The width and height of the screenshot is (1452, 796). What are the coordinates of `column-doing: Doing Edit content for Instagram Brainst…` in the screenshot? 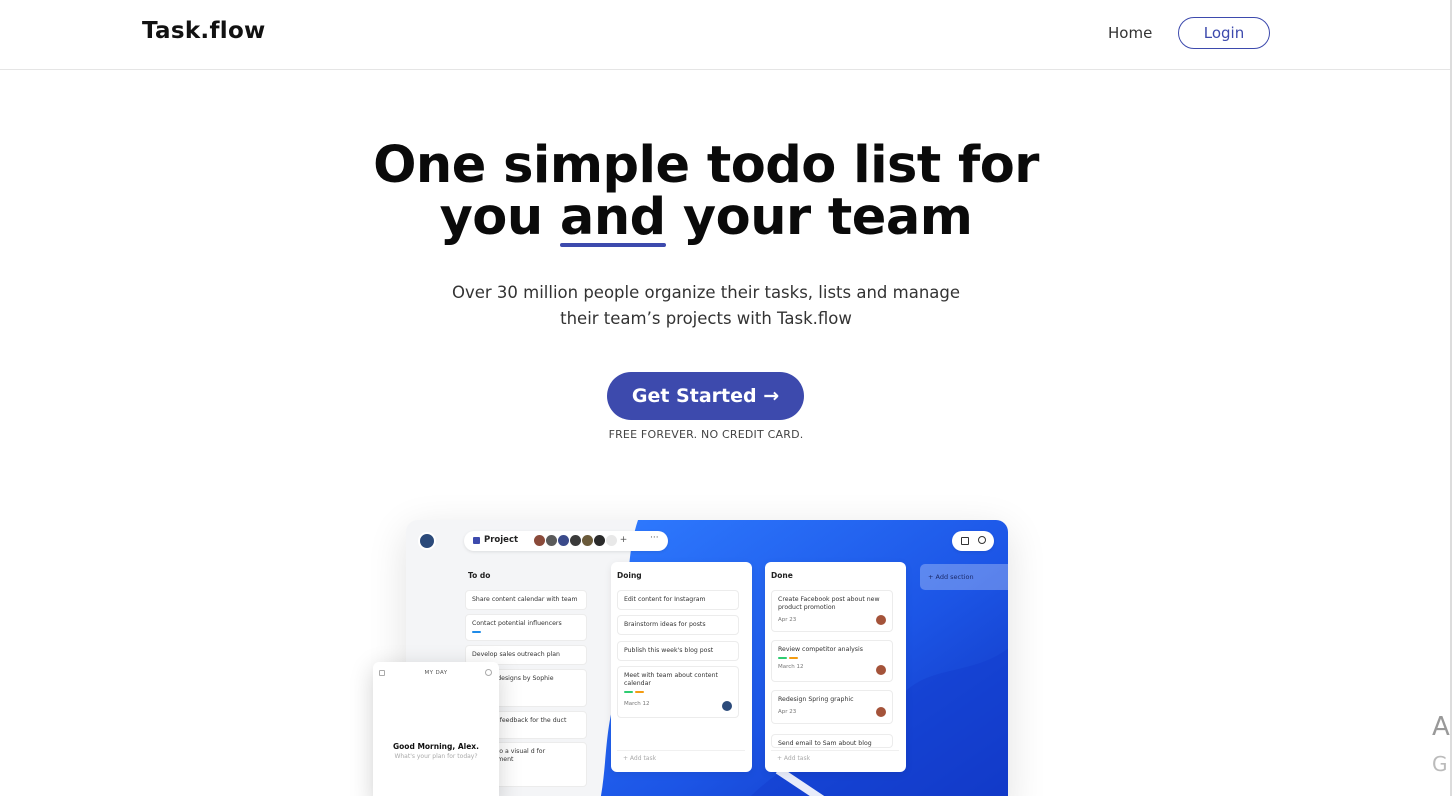 It's located at (681, 667).